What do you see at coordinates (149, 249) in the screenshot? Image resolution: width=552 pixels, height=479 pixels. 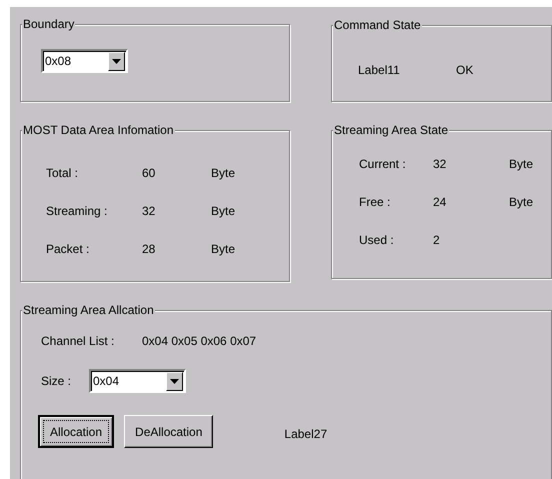 I see `field-value: 28` at bounding box center [149, 249].